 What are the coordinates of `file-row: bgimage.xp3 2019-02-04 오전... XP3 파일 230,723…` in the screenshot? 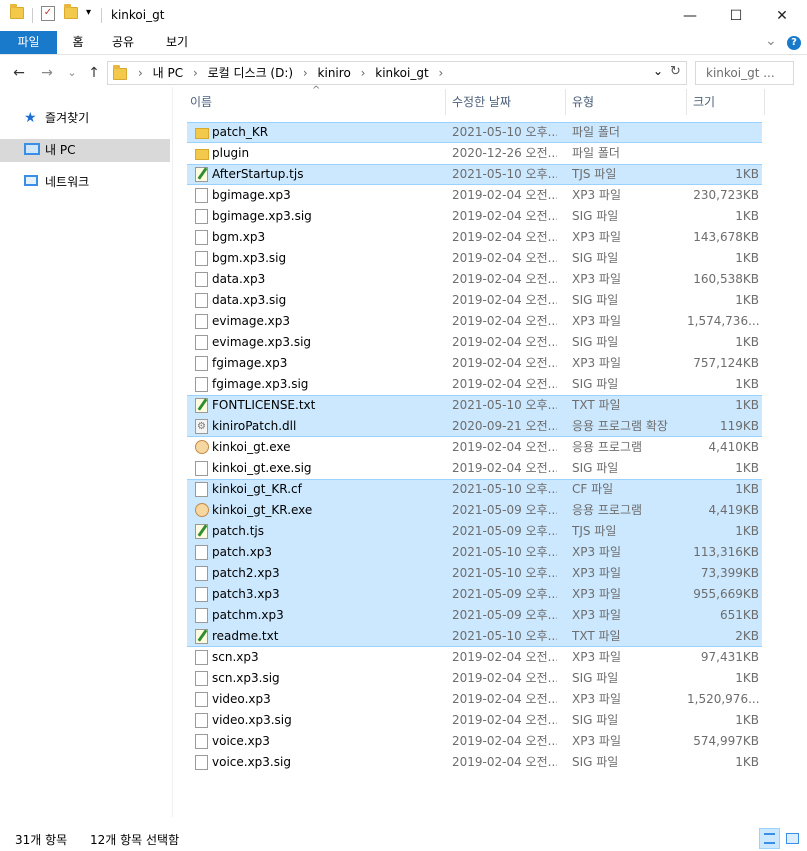 It's located at (474, 195).